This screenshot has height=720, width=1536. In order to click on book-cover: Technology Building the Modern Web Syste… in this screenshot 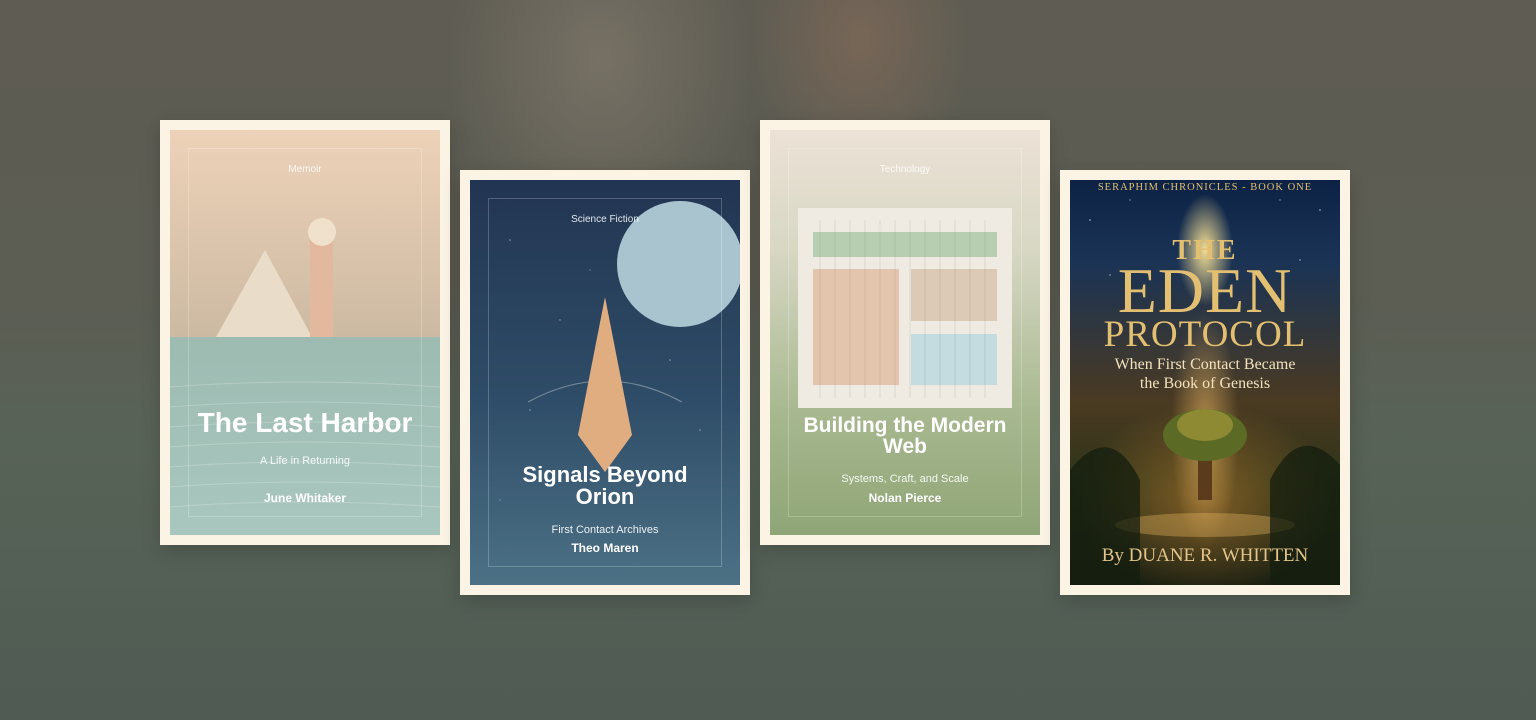, I will do `click(905, 332)`.